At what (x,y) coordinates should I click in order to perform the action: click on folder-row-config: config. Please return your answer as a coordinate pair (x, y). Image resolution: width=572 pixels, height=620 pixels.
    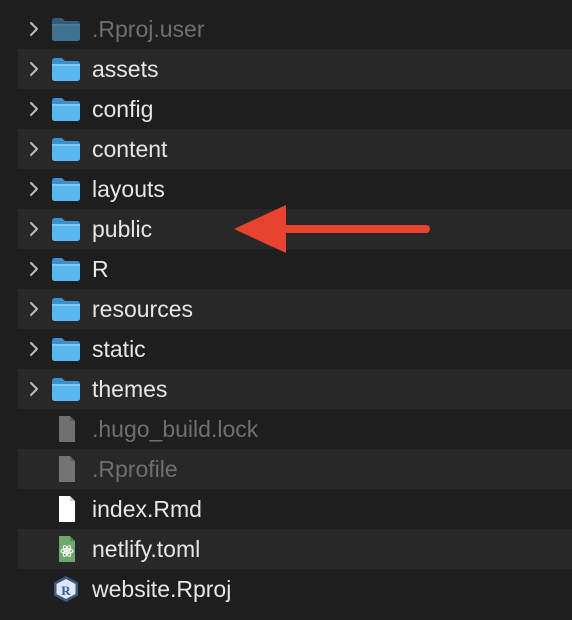
    Looking at the image, I should click on (295, 109).